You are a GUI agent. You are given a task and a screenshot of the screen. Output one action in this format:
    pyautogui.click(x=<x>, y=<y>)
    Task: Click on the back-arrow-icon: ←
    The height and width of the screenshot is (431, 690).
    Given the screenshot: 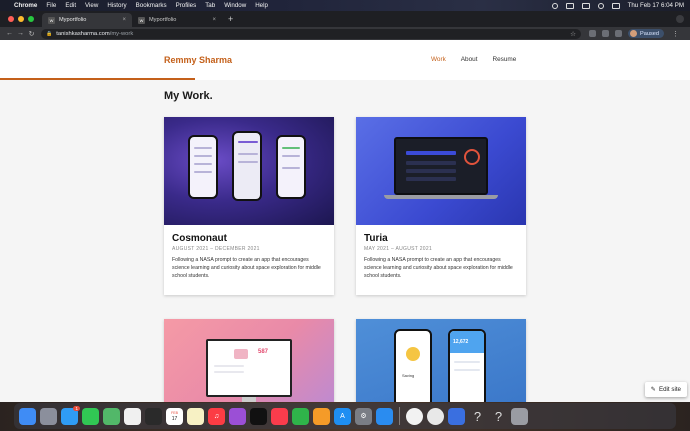 What is the action you would take?
    pyautogui.click(x=9, y=33)
    